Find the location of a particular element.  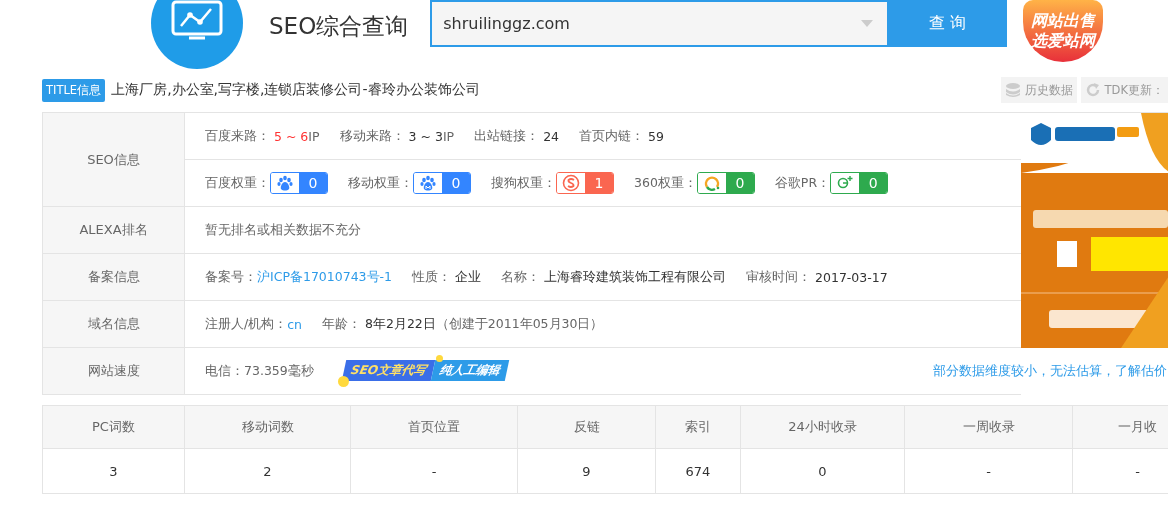

site-title: 上海厂房,办公室,写字楼,连锁店装修公司-睿玲办公装饰公司 is located at coordinates (295, 90).